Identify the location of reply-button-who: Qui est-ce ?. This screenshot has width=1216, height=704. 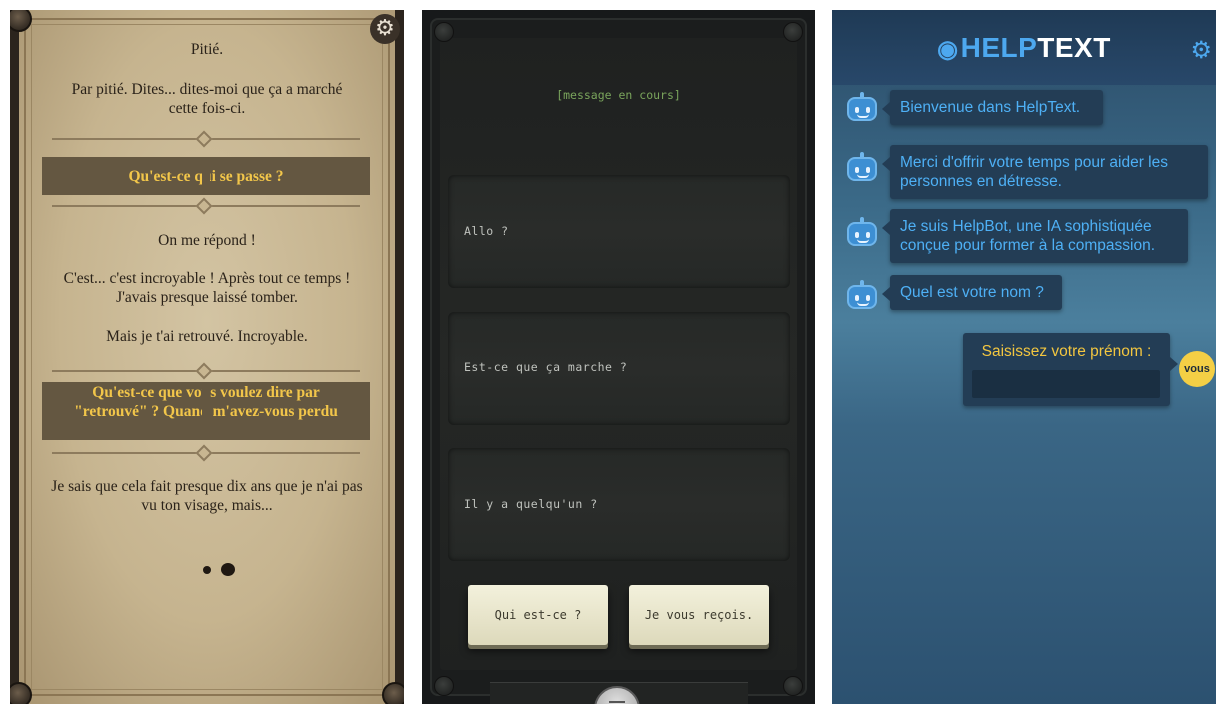
(538, 615).